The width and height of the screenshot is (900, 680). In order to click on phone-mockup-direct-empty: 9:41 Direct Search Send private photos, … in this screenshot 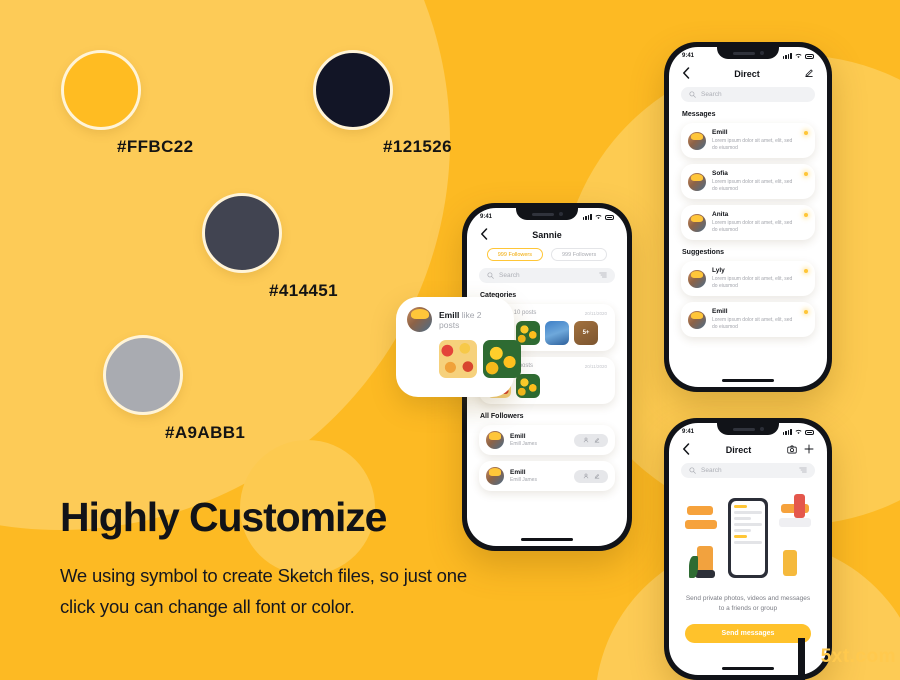, I will do `click(748, 549)`.